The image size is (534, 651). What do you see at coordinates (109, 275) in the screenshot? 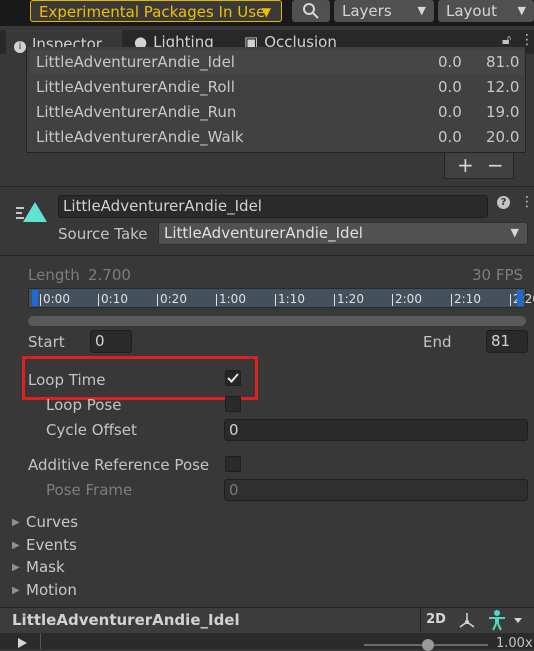
I see `length-value: 2.700` at bounding box center [109, 275].